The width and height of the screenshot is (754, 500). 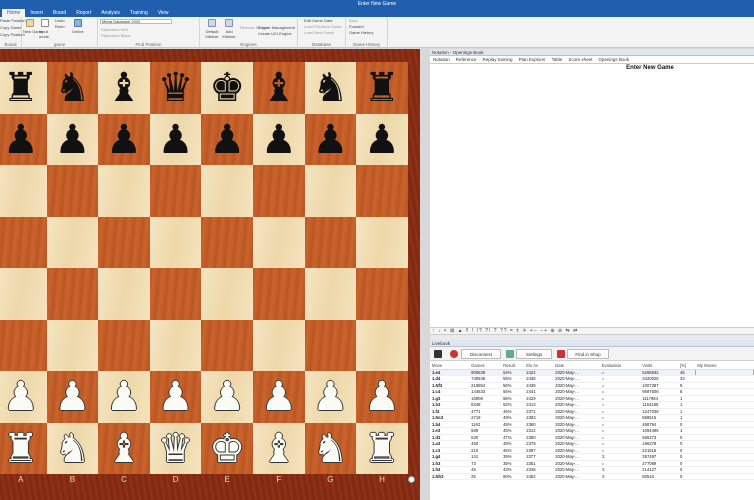 I want to click on tab-home: Home, so click(x=14, y=13).